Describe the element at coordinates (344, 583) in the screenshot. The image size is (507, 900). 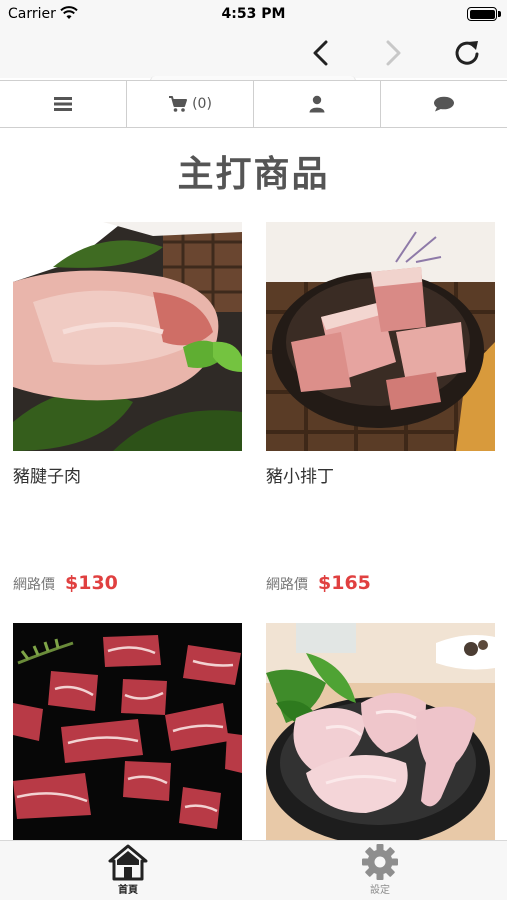
I see `product-price: $165` at that location.